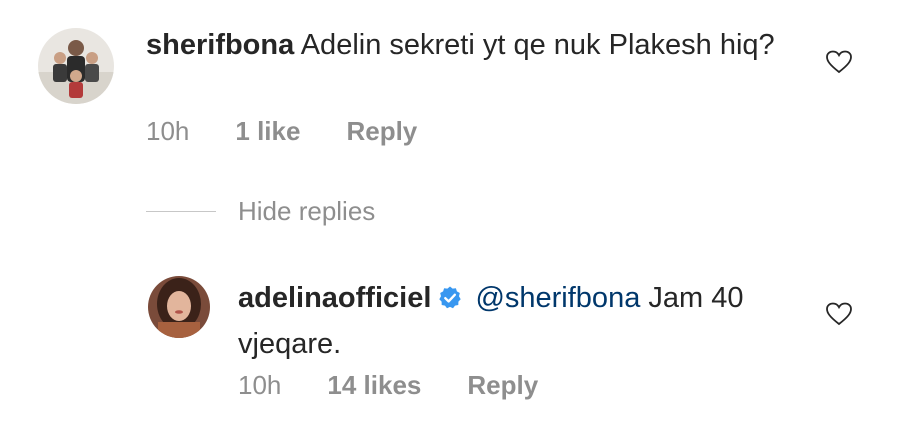 Image resolution: width=900 pixels, height=443 pixels. I want to click on comment-meta: 10h 1 like Reply, so click(281, 131).